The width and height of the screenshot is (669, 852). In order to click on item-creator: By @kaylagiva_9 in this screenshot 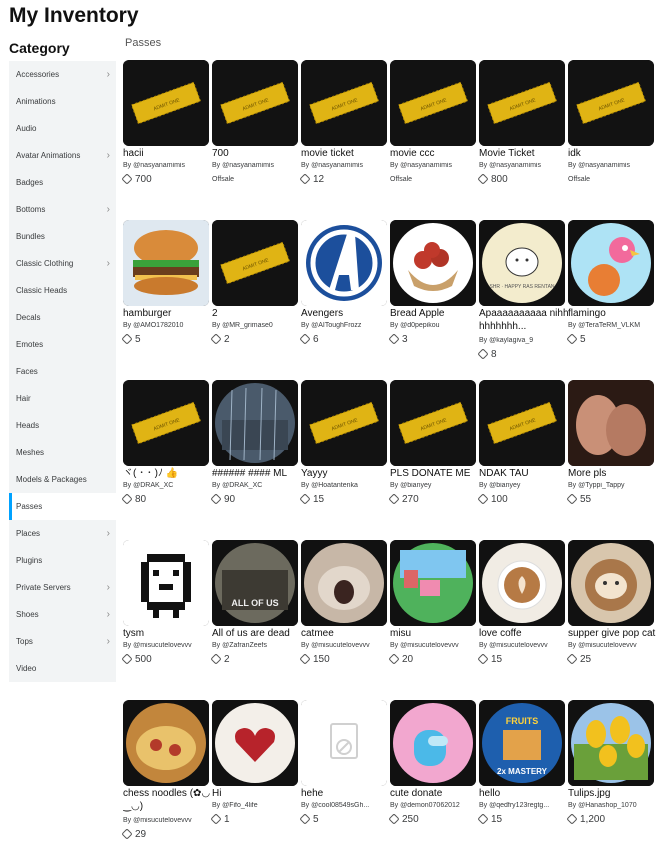, I will do `click(523, 340)`.